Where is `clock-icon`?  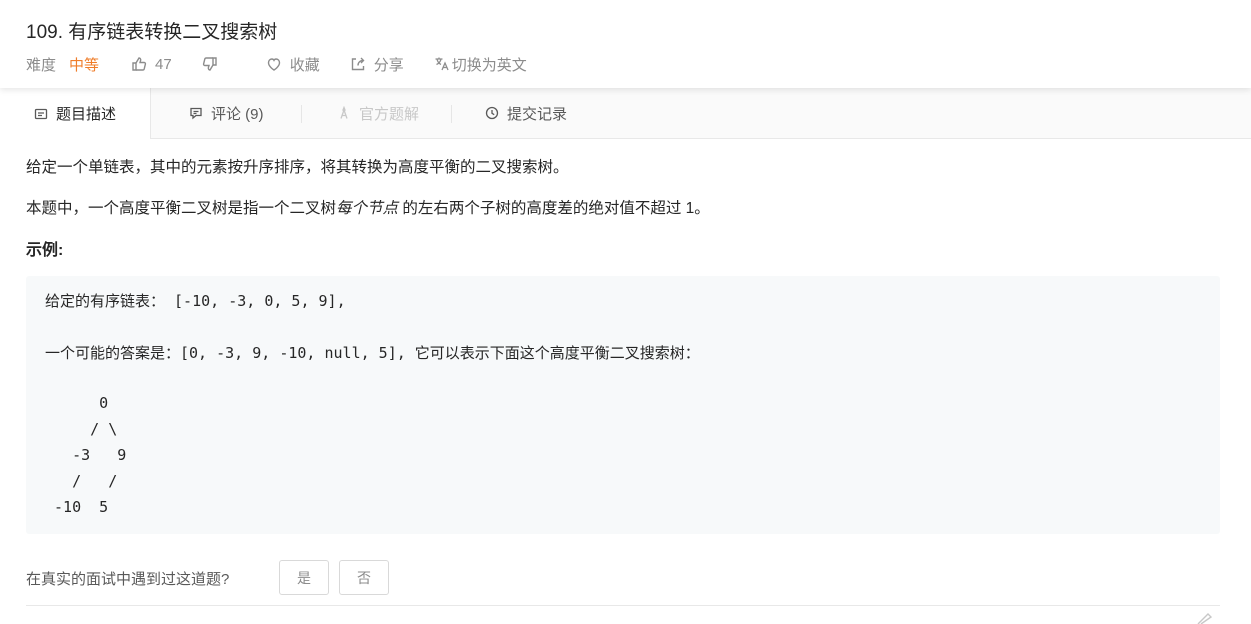
clock-icon is located at coordinates (492, 113).